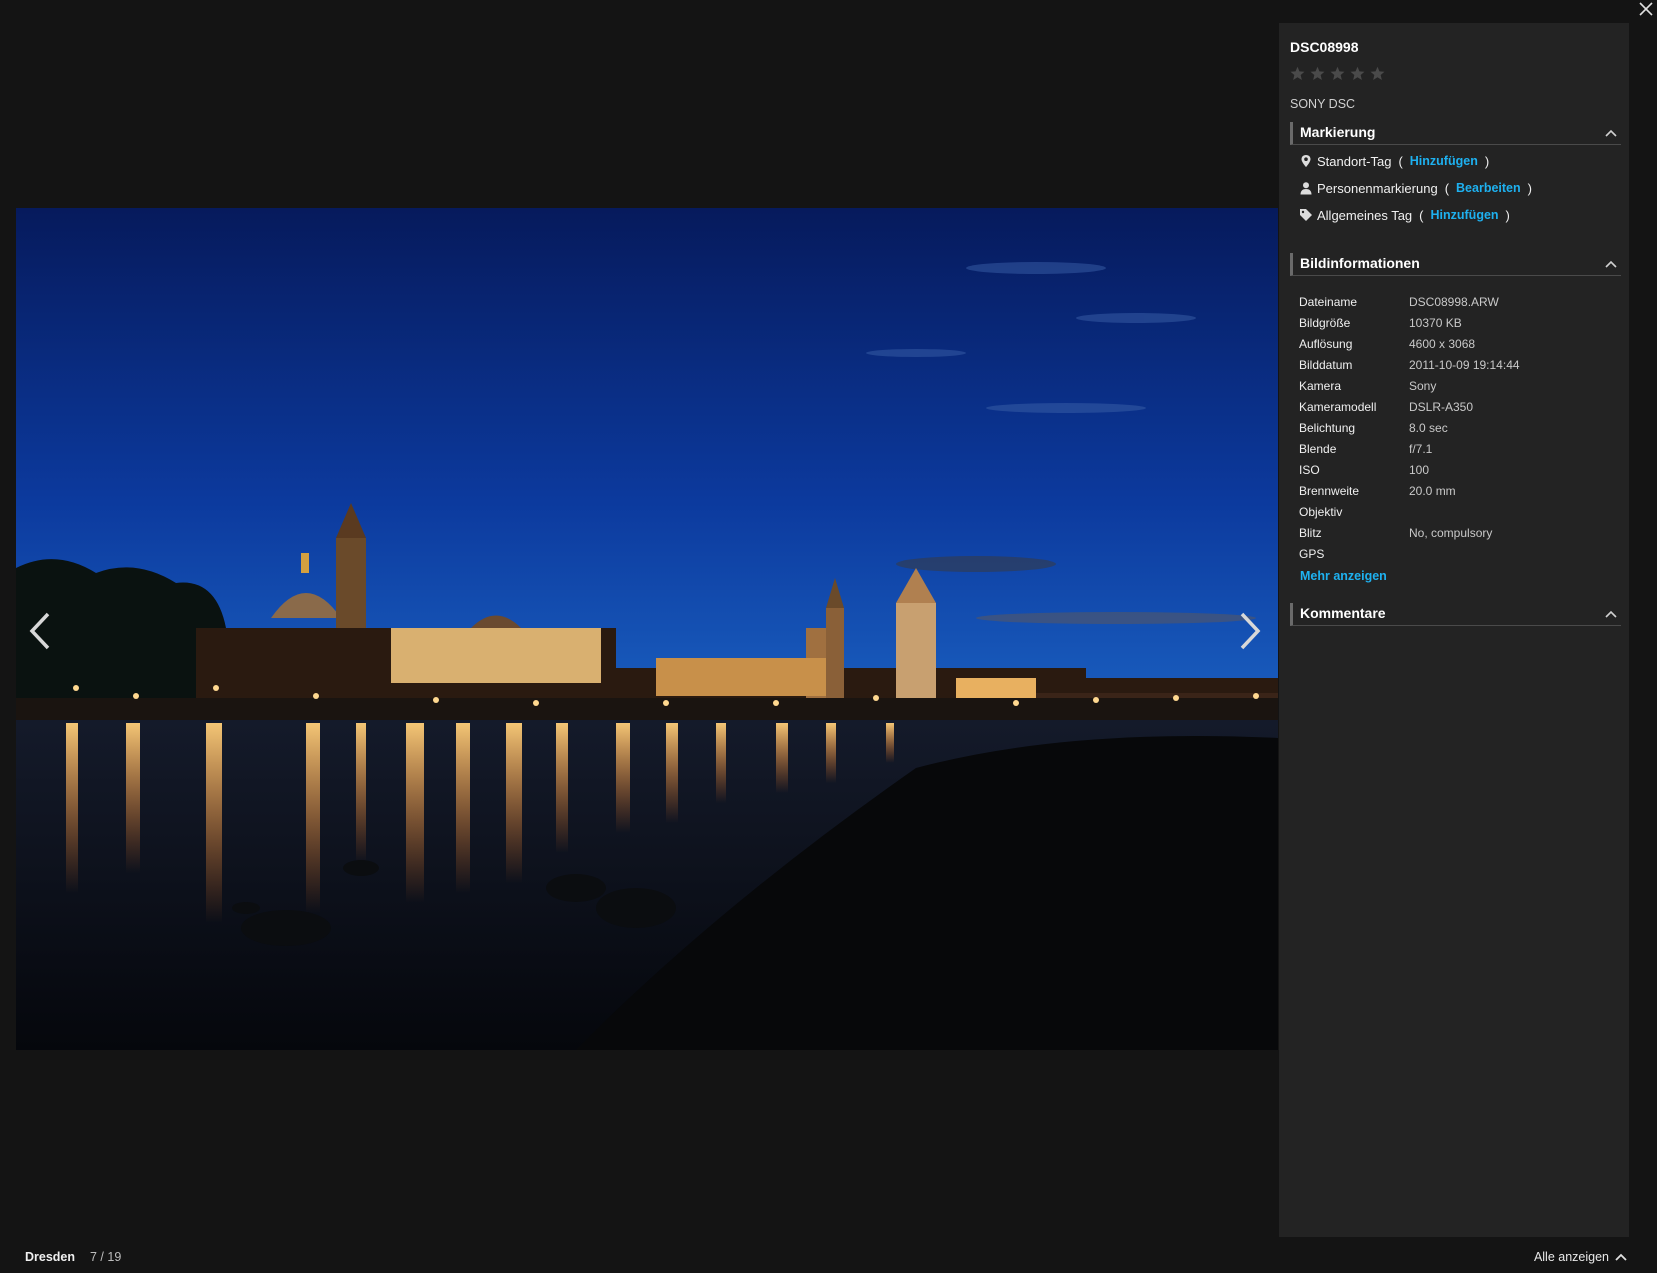  What do you see at coordinates (1320, 386) in the screenshot?
I see `info-key: Kamera` at bounding box center [1320, 386].